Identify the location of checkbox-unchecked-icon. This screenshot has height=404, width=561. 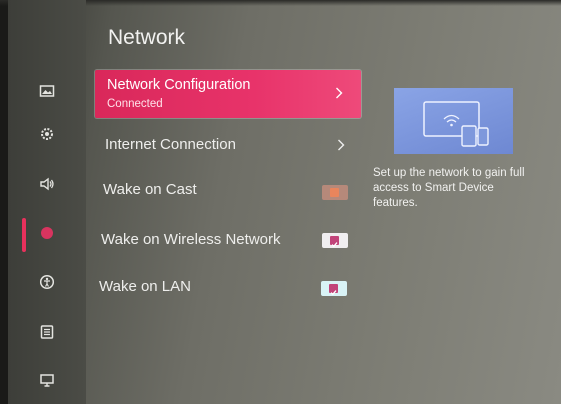
(334, 192).